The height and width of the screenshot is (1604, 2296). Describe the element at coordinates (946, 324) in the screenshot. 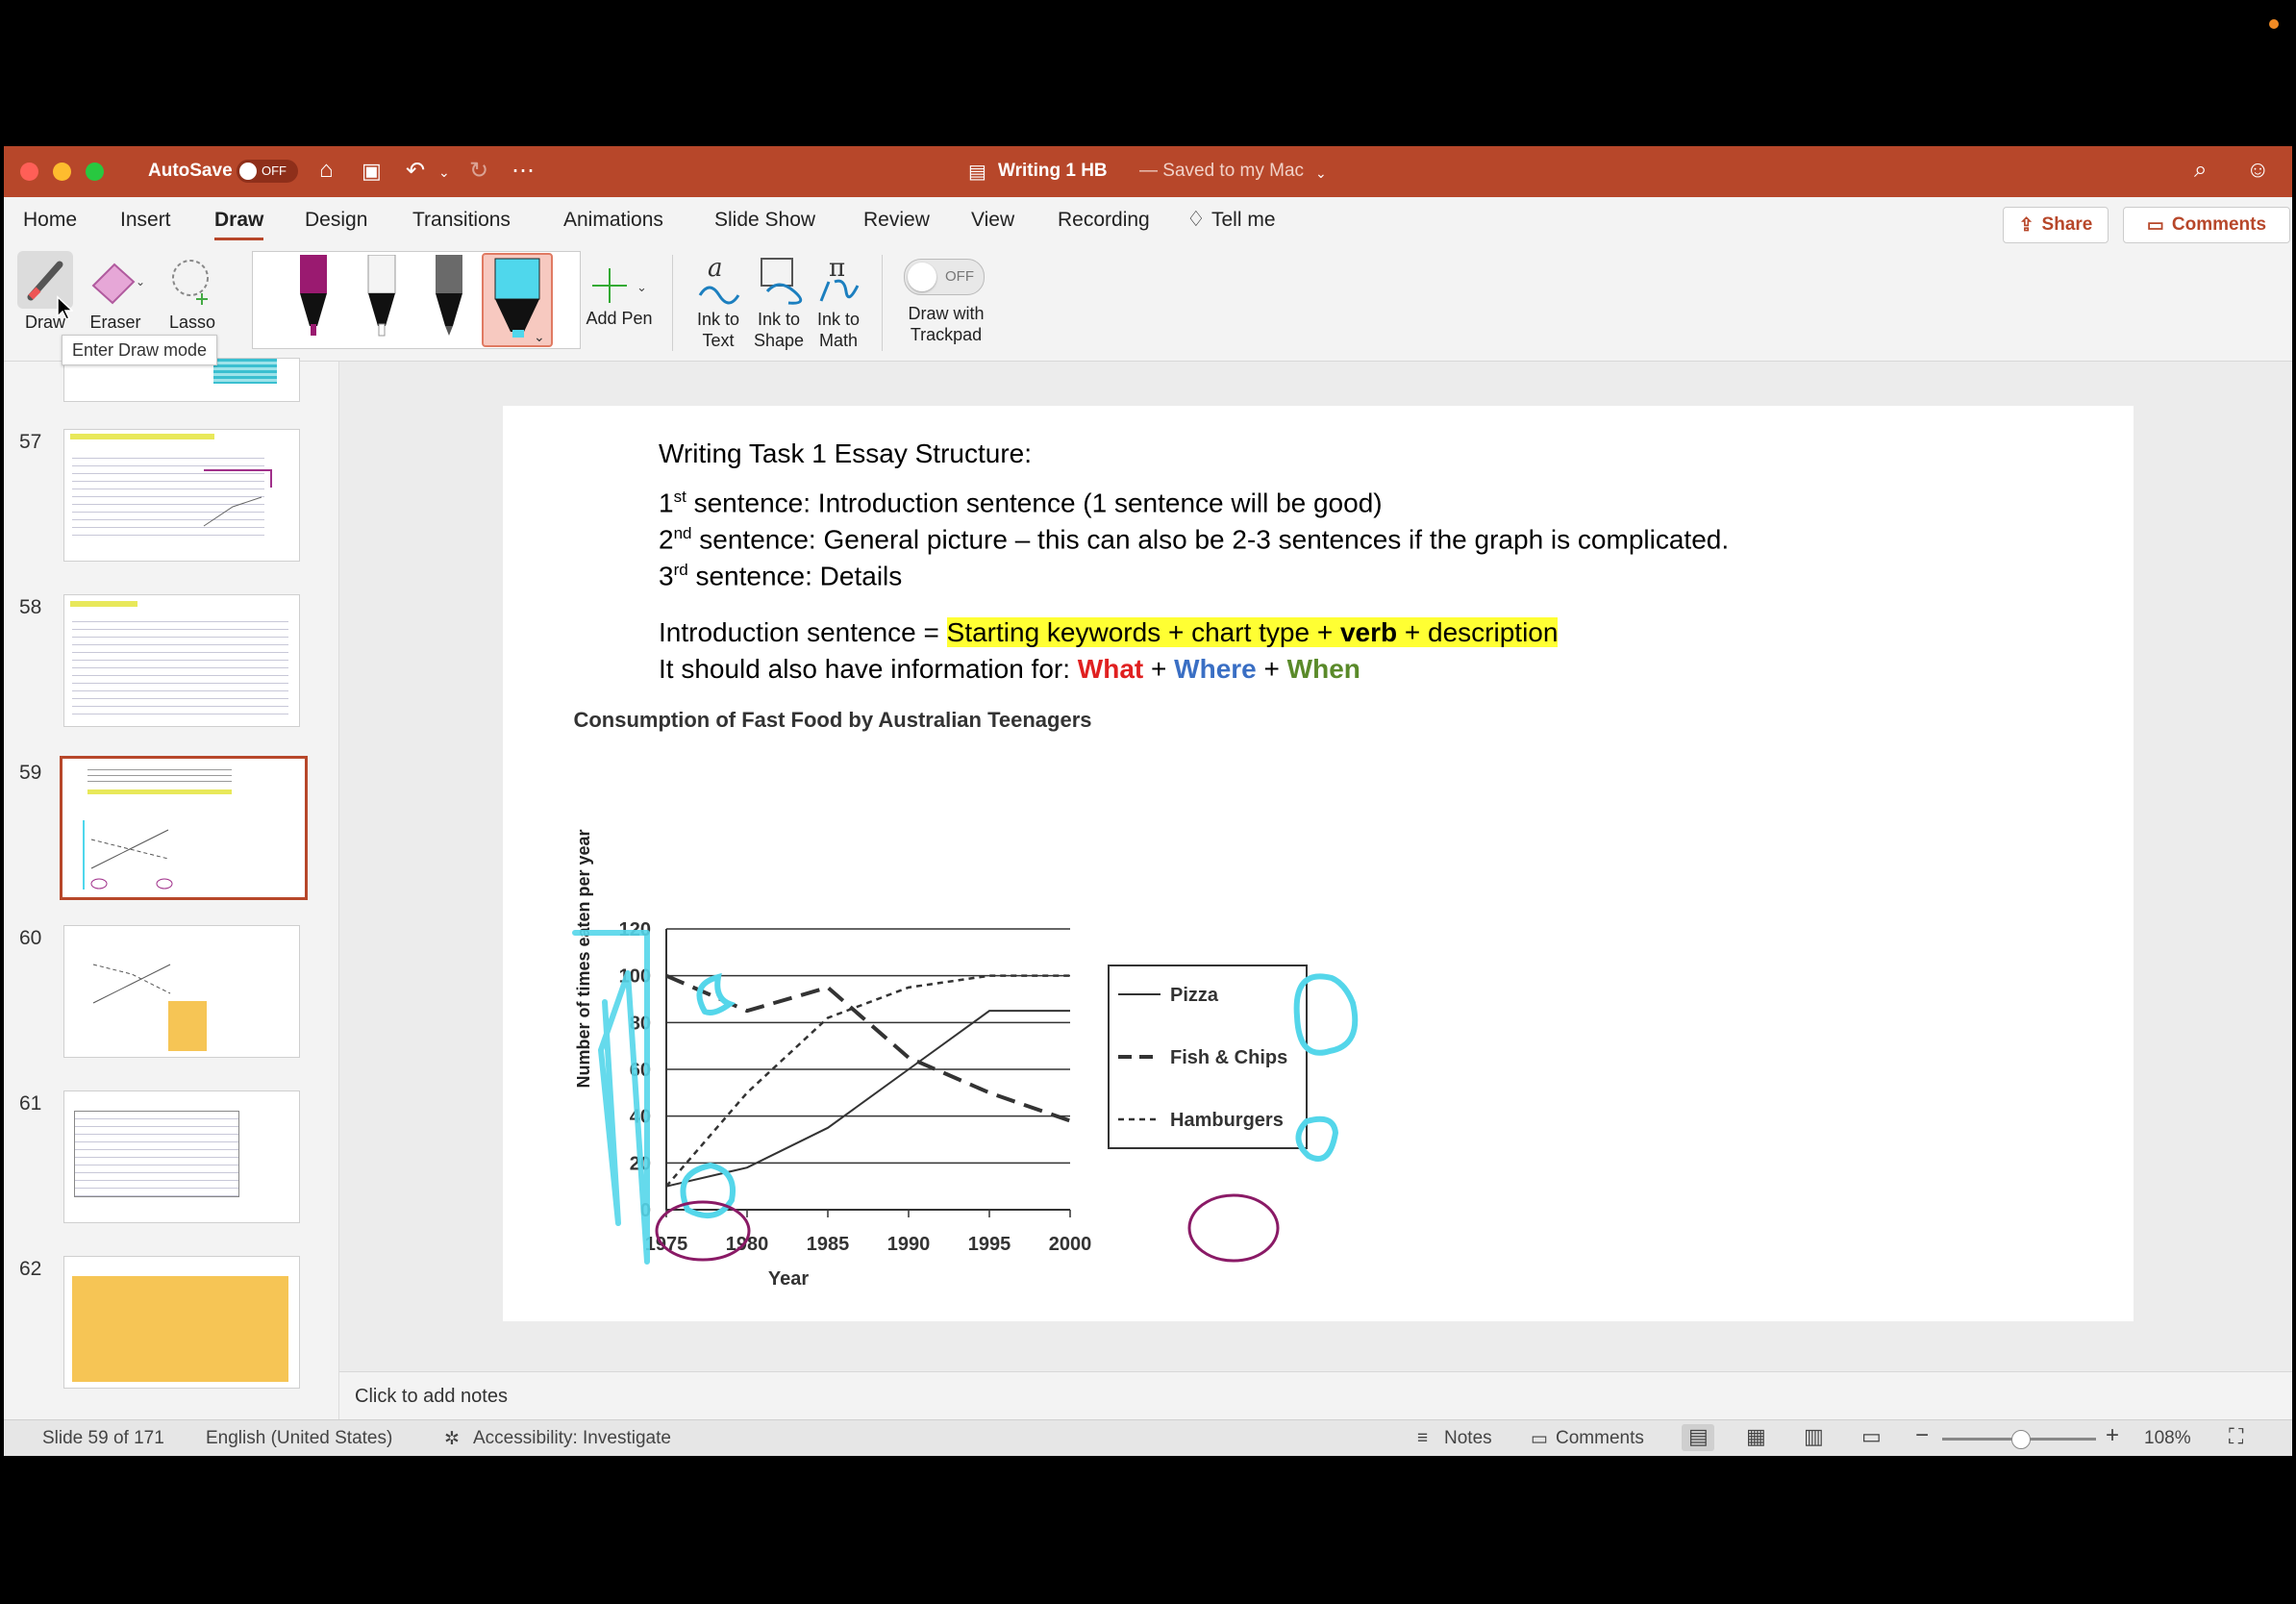

I see `draw-with-trackpad-label: Draw with Trackpad` at that location.